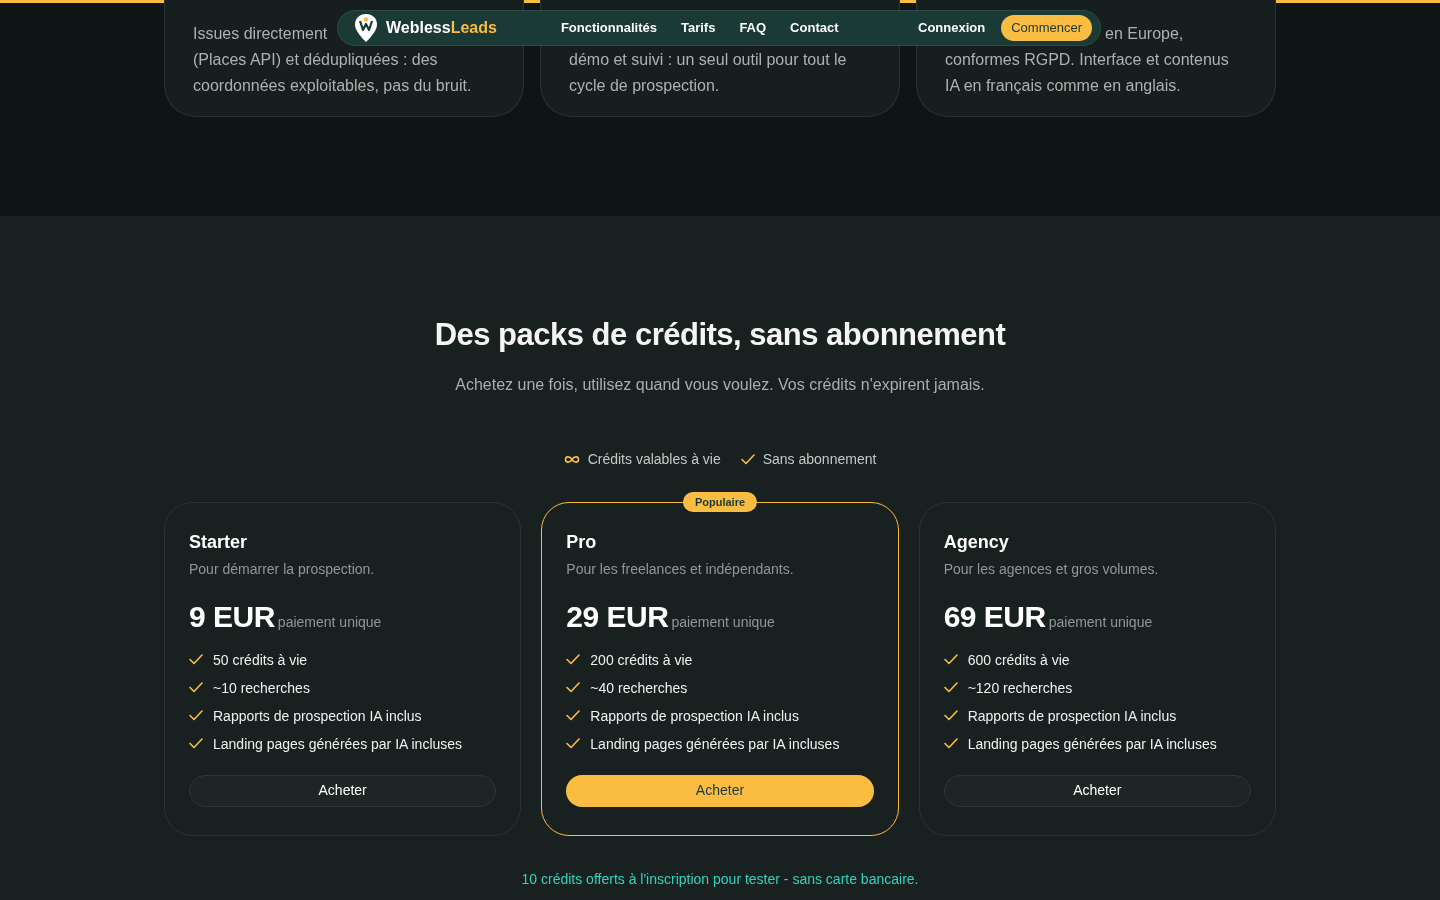 This screenshot has height=900, width=1440. What do you see at coordinates (1020, 687) in the screenshot?
I see `plan-feature: ~120 recherches` at bounding box center [1020, 687].